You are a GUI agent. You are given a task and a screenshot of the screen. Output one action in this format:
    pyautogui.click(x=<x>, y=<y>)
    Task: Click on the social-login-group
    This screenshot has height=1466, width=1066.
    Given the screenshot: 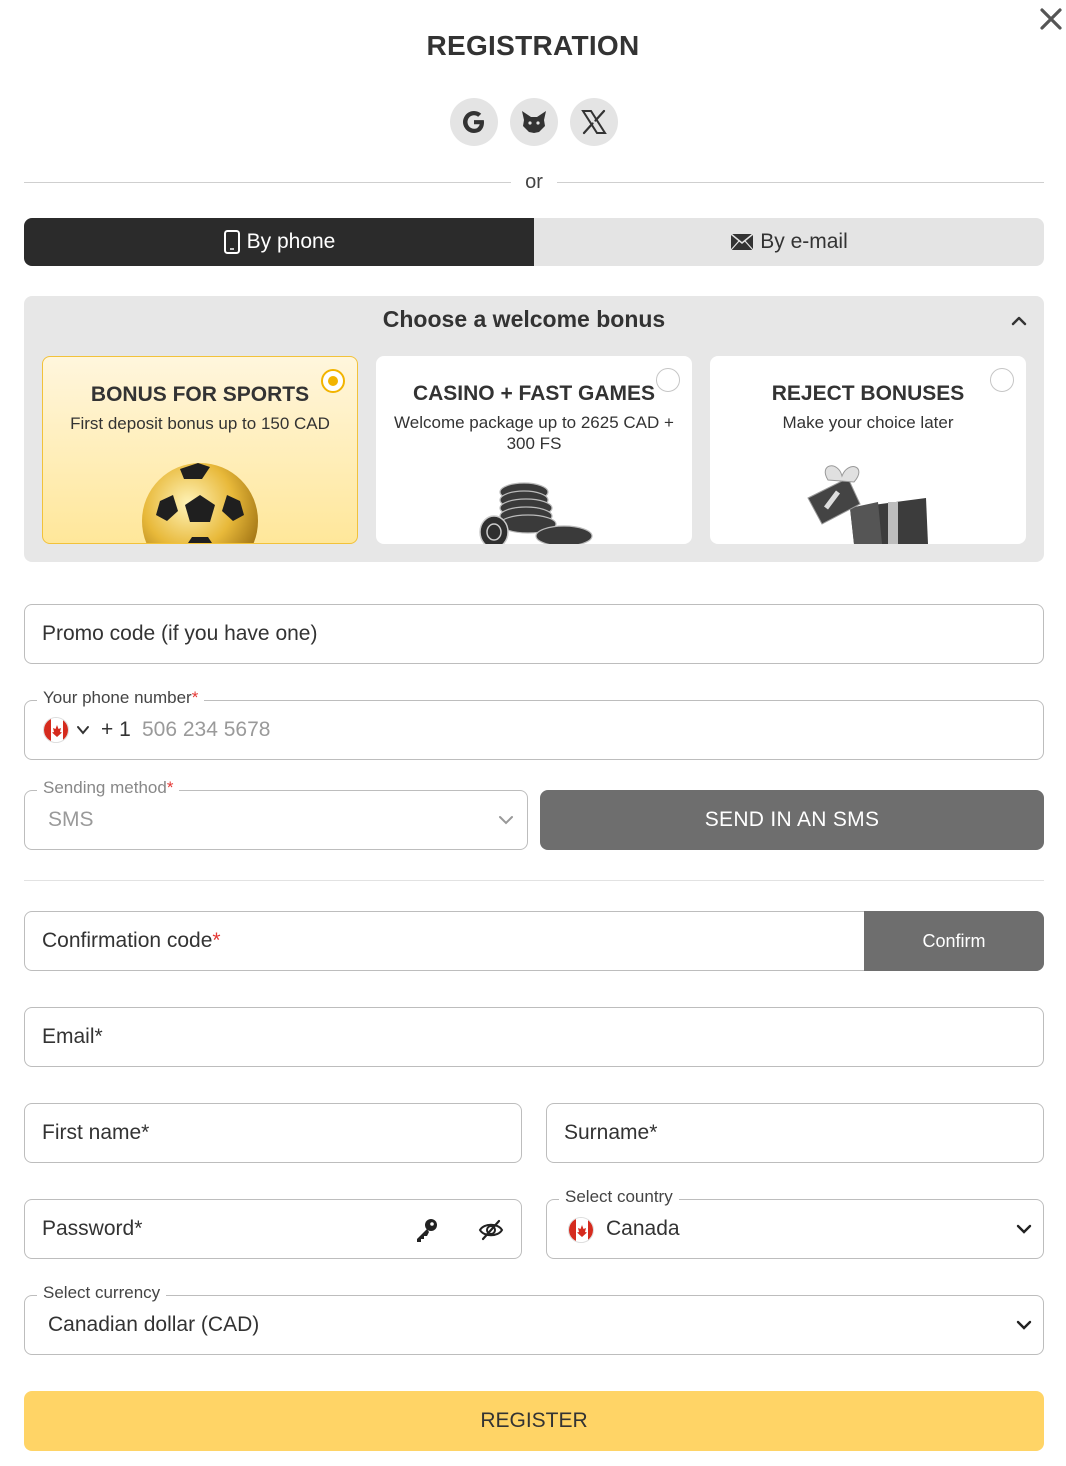 What is the action you would take?
    pyautogui.click(x=534, y=122)
    